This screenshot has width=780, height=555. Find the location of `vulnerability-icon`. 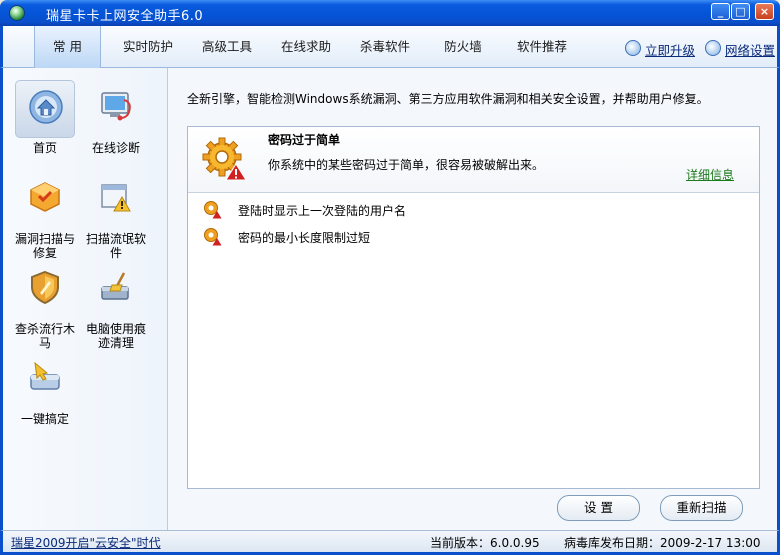

vulnerability-icon is located at coordinates (45, 197).